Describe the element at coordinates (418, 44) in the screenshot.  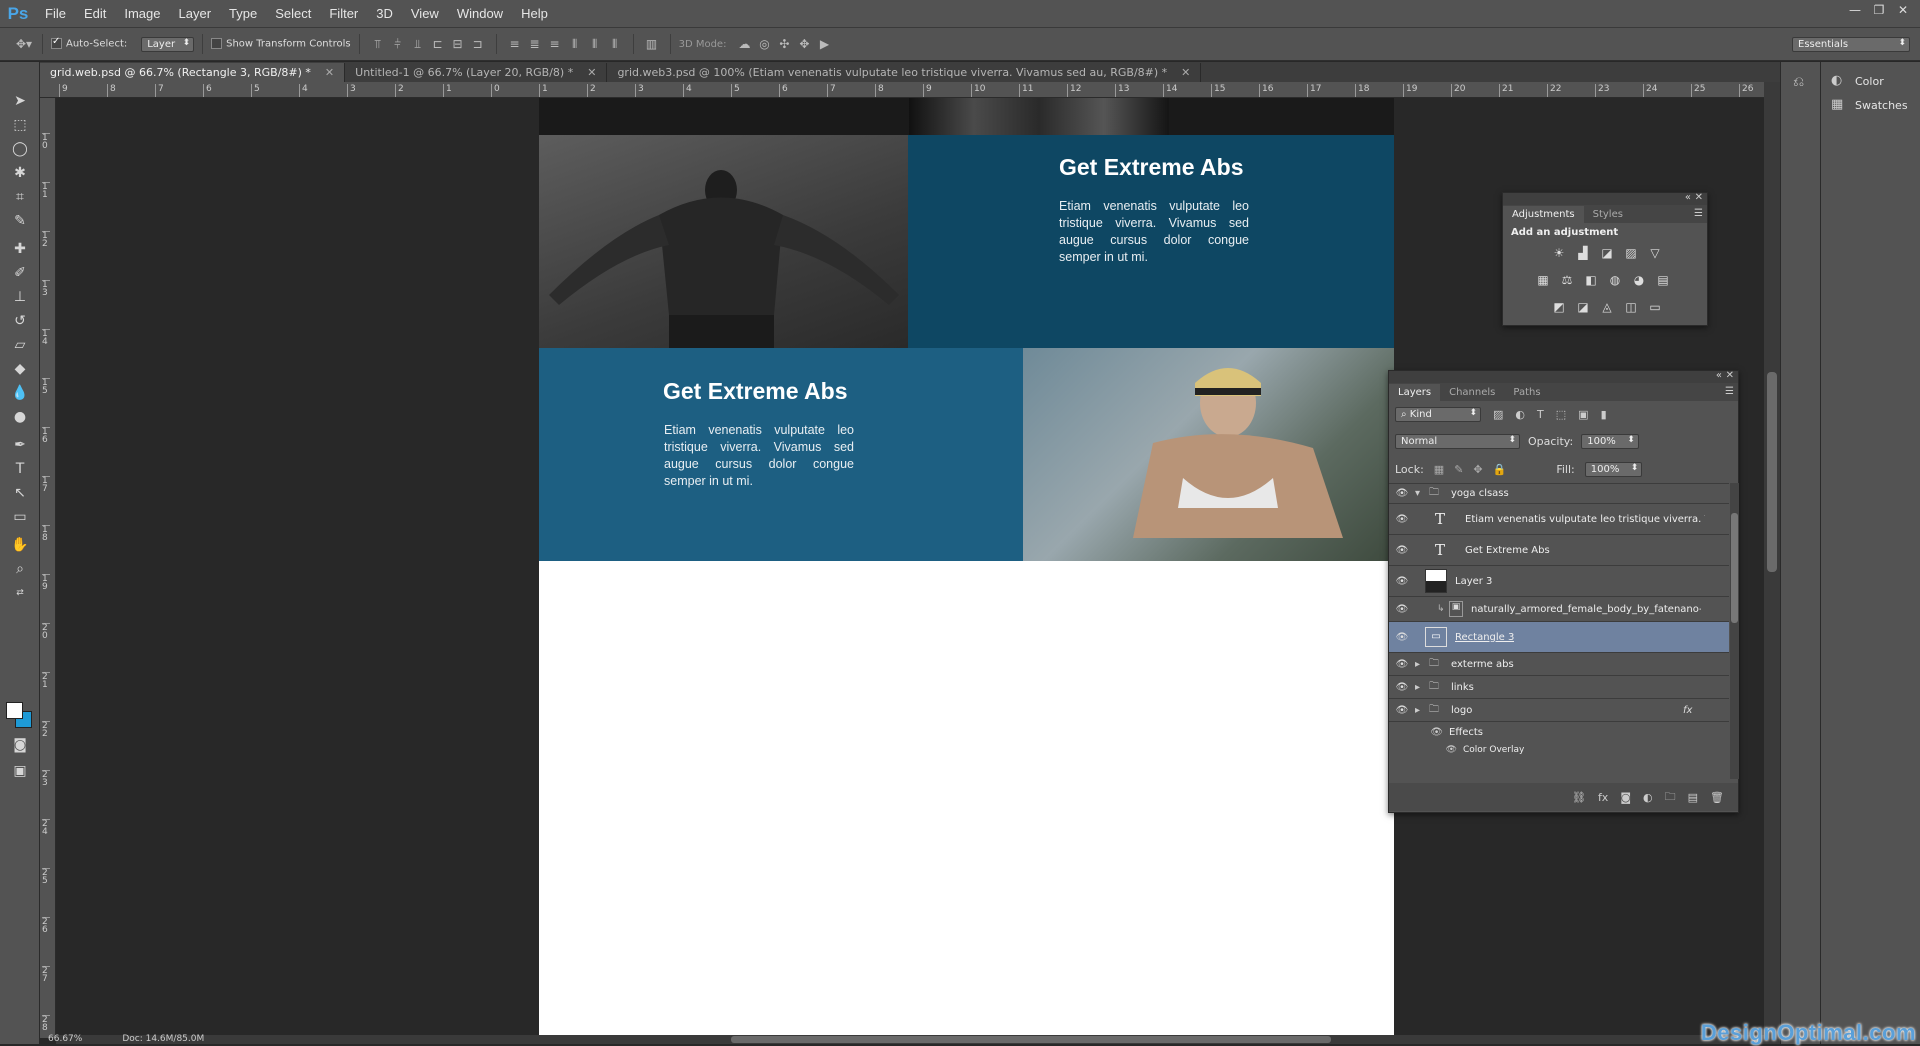
I see `align-bottom-icon: ⫫` at that location.